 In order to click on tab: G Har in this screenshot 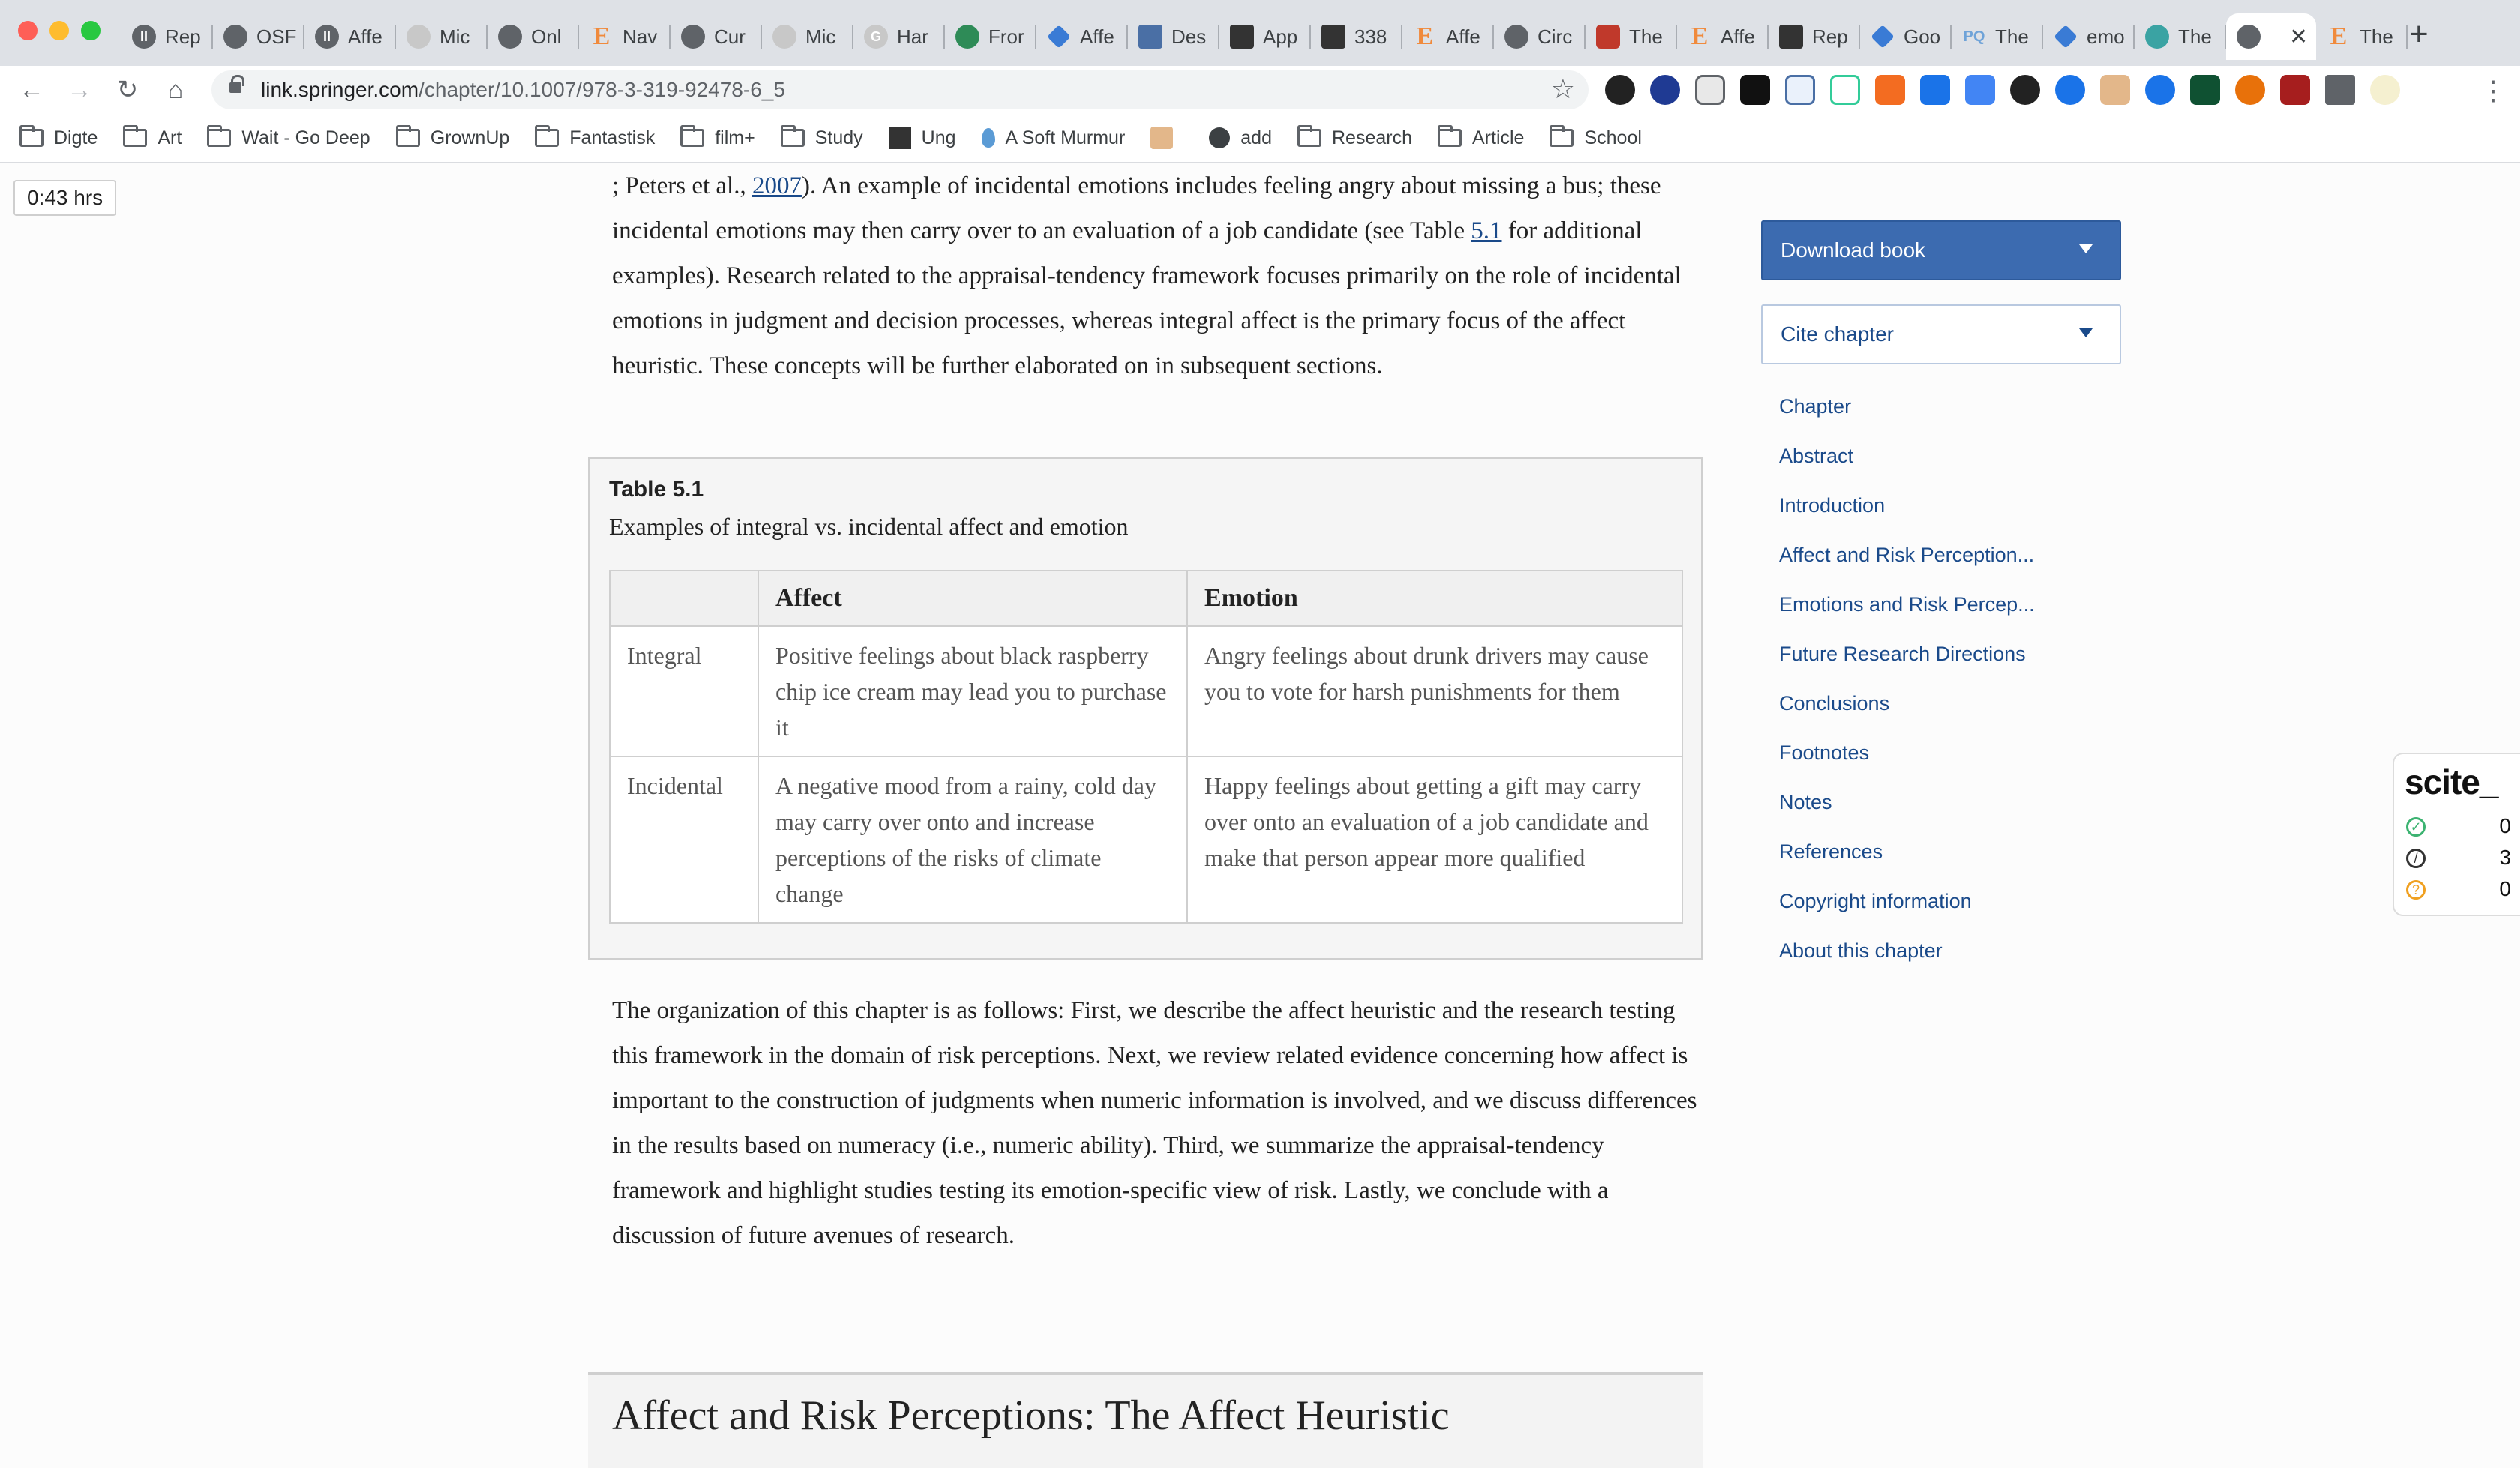, I will do `click(899, 36)`.